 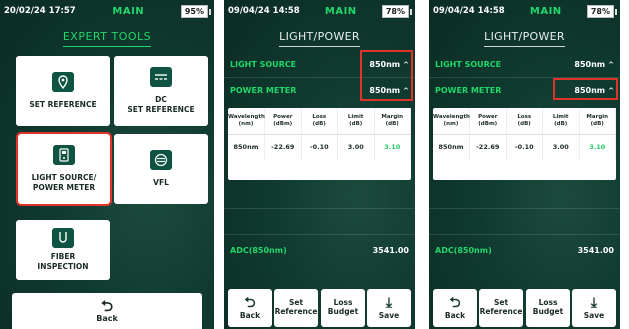 I want to click on tile-label: SET REFERENCE, so click(x=63, y=105).